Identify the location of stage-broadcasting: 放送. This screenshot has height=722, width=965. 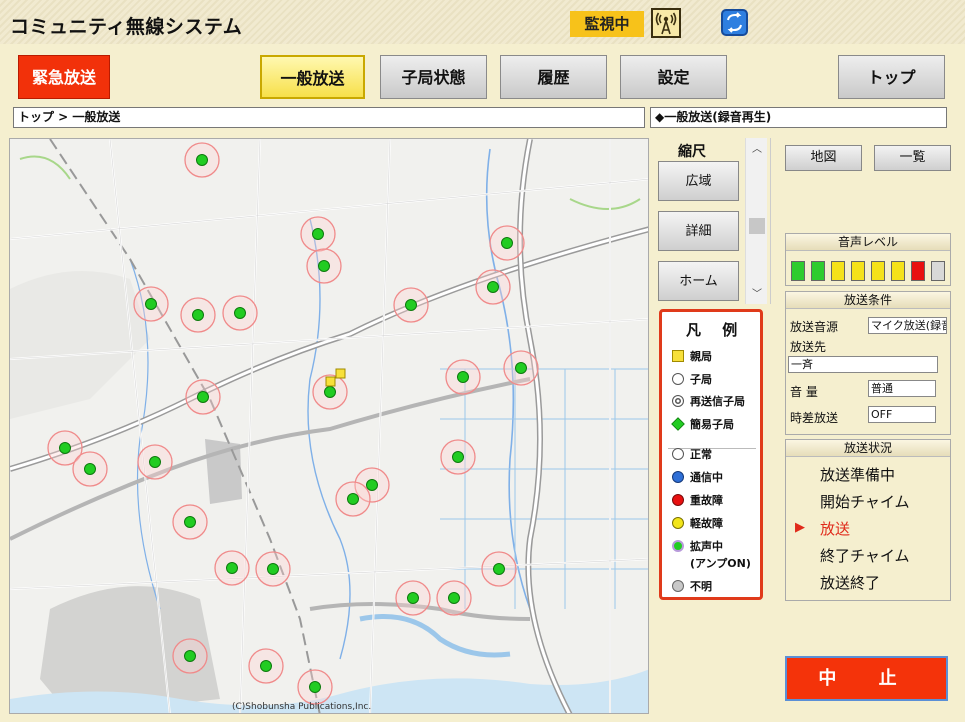
(835, 529).